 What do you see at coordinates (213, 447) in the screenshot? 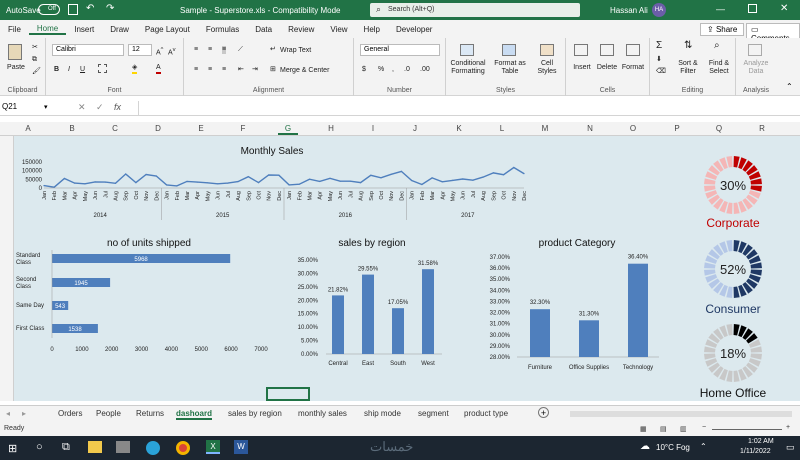
I see `excel-icon: X` at bounding box center [213, 447].